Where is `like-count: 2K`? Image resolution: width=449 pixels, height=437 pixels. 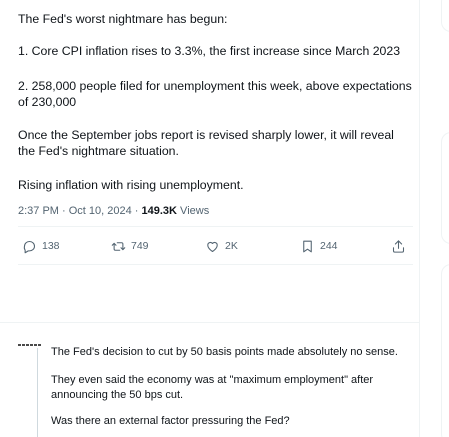 like-count: 2K is located at coordinates (231, 246).